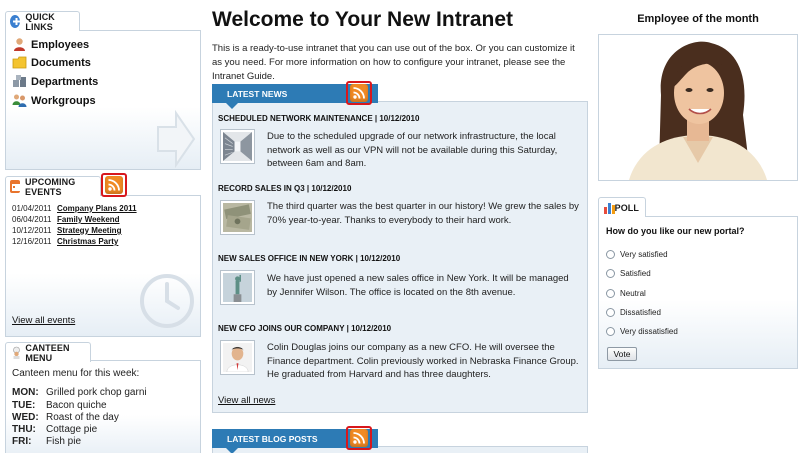 This screenshot has width=803, height=453. I want to click on folder-icon, so click(19, 62).